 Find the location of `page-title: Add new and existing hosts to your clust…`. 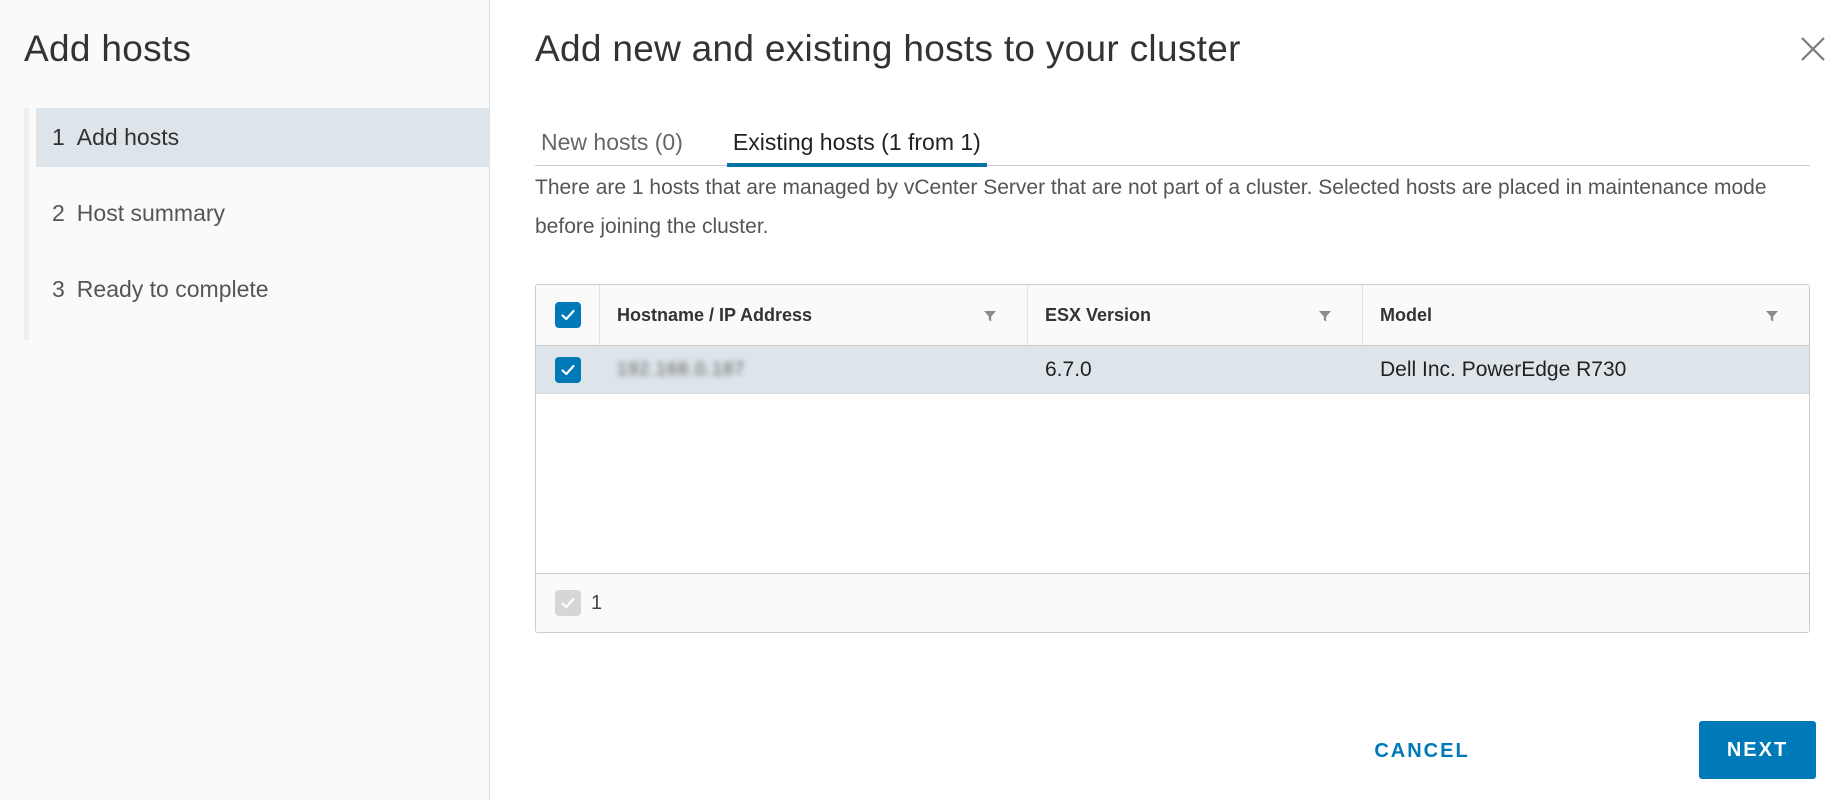

page-title: Add new and existing hosts to your clust… is located at coordinates (888, 48).